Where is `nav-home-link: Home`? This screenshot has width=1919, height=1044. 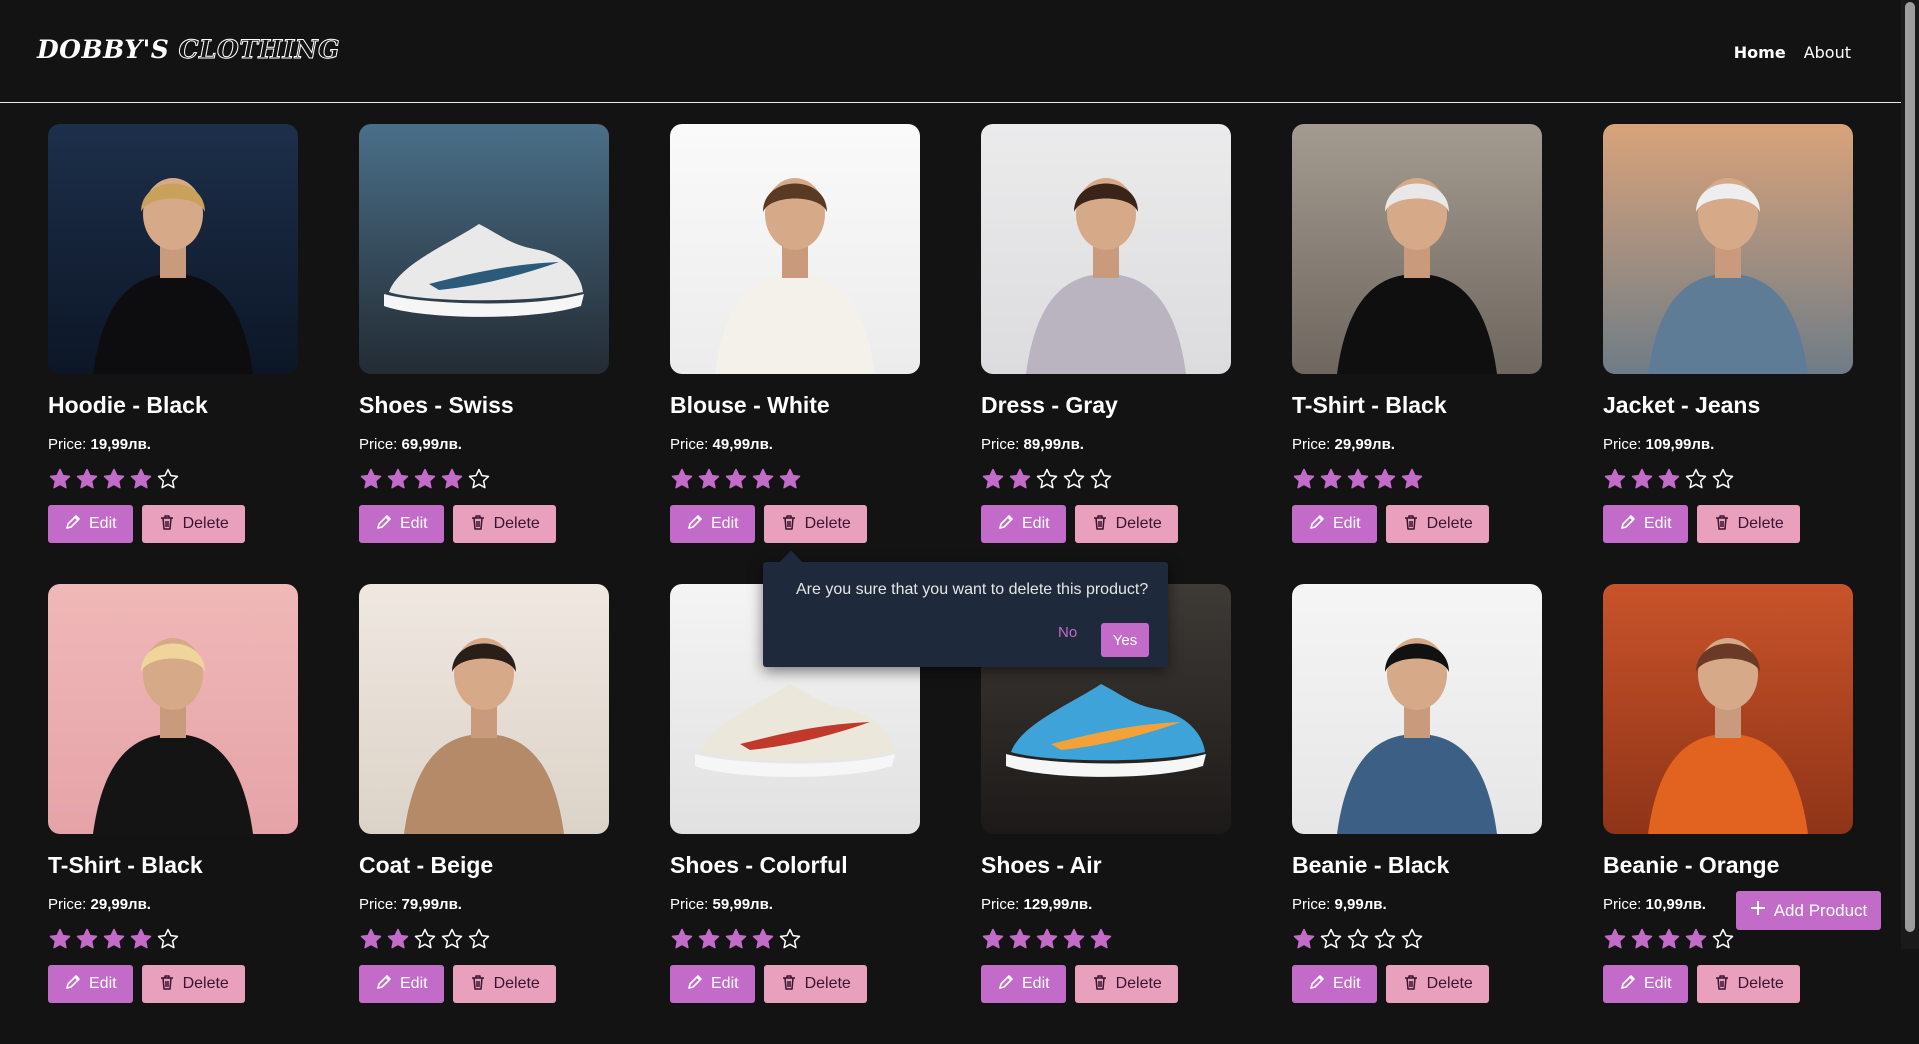 nav-home-link: Home is located at coordinates (1760, 52).